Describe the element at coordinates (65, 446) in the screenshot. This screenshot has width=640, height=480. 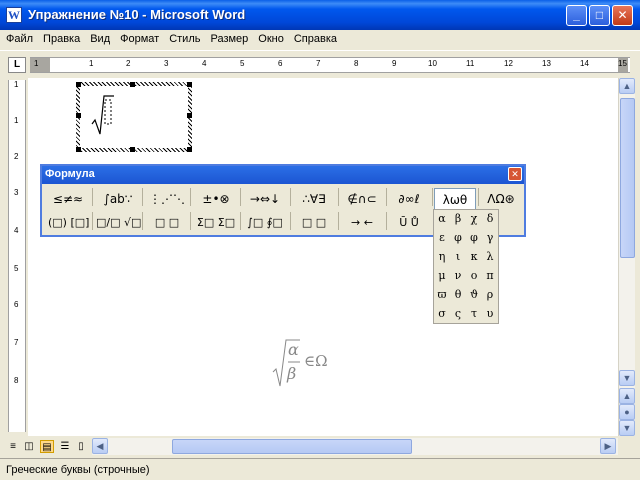
I see `outline-view-icon: ☰` at that location.